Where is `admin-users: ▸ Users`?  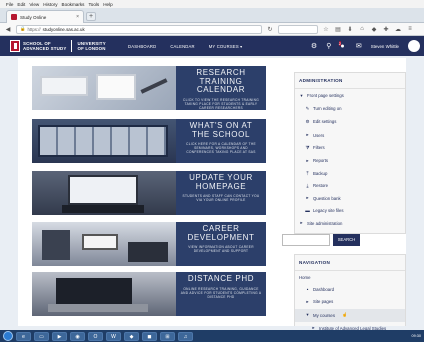 admin-users: ▸ Users is located at coordinates (350, 135).